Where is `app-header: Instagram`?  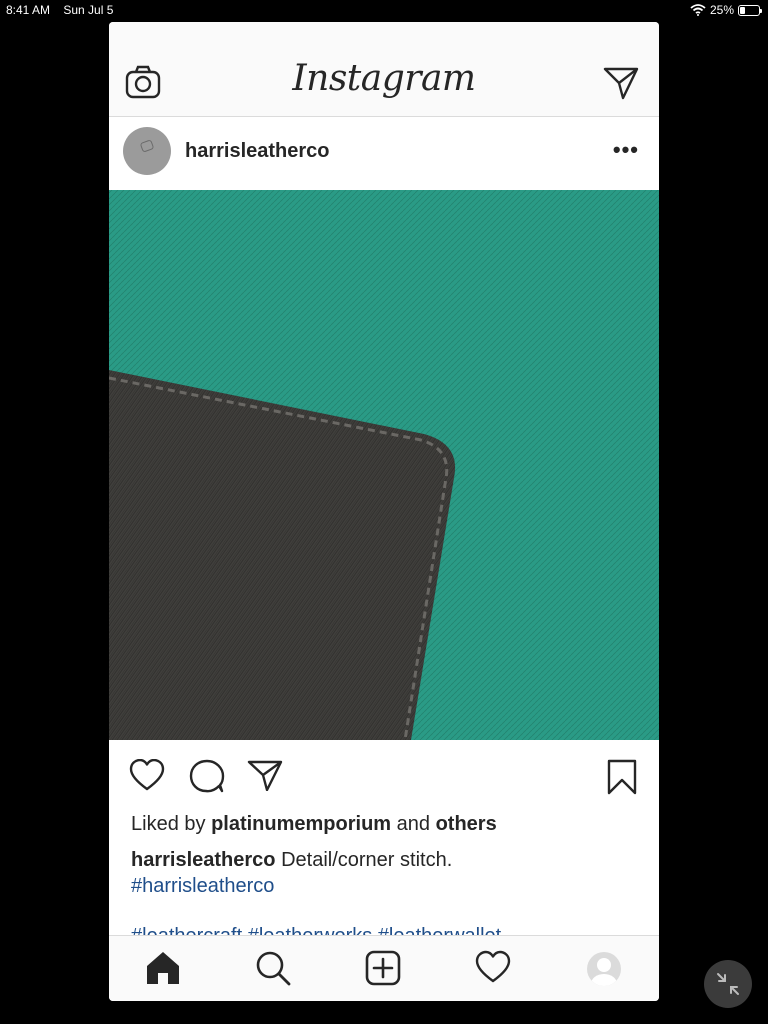 app-header: Instagram is located at coordinates (384, 69).